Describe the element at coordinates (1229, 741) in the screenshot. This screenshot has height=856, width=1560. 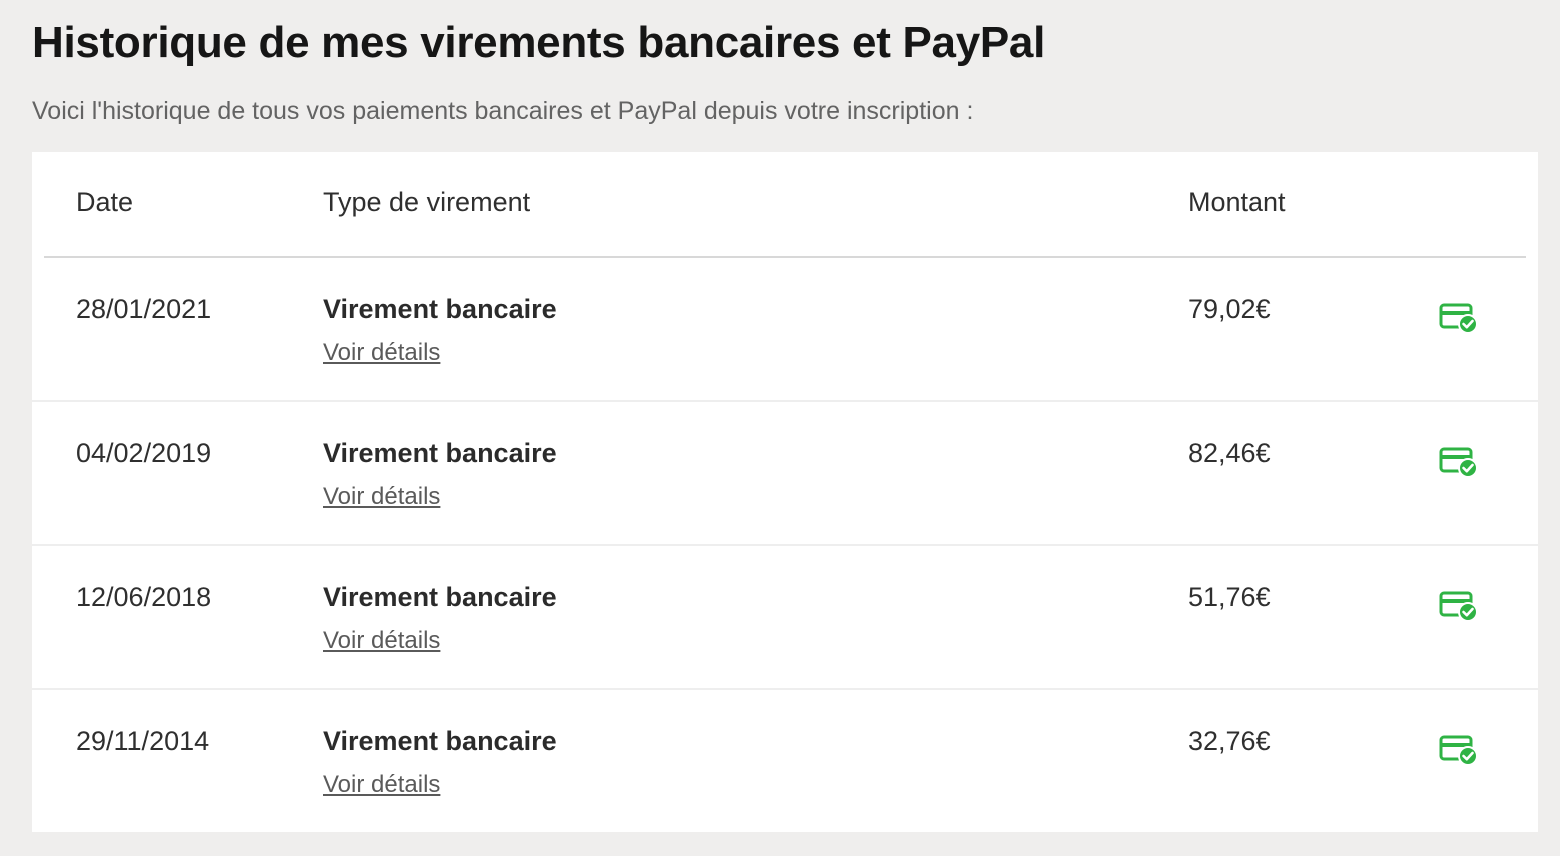
I see `row-amount: 32,76€` at that location.